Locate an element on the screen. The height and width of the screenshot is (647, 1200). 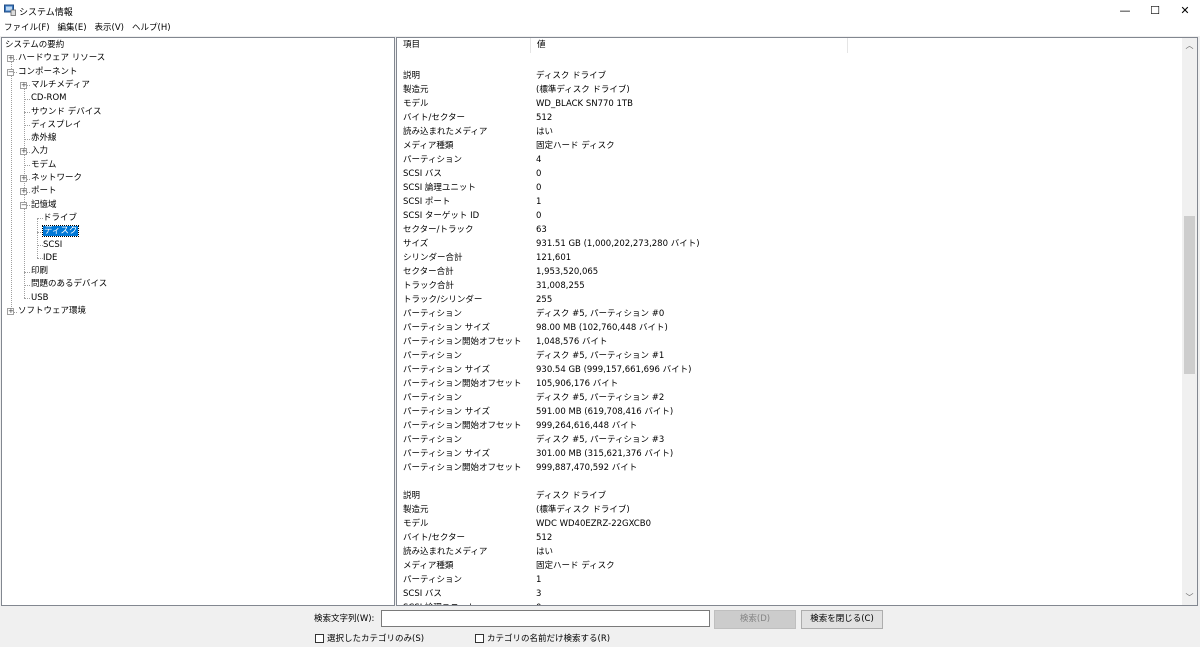
tree-item: 赤外線 is located at coordinates (44, 138).